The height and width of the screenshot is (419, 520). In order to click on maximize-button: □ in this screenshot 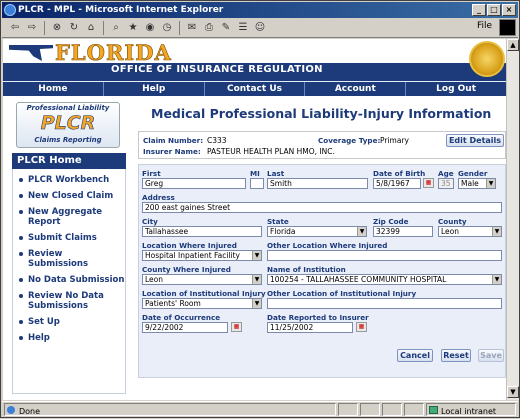, I will do `click(494, 10)`.